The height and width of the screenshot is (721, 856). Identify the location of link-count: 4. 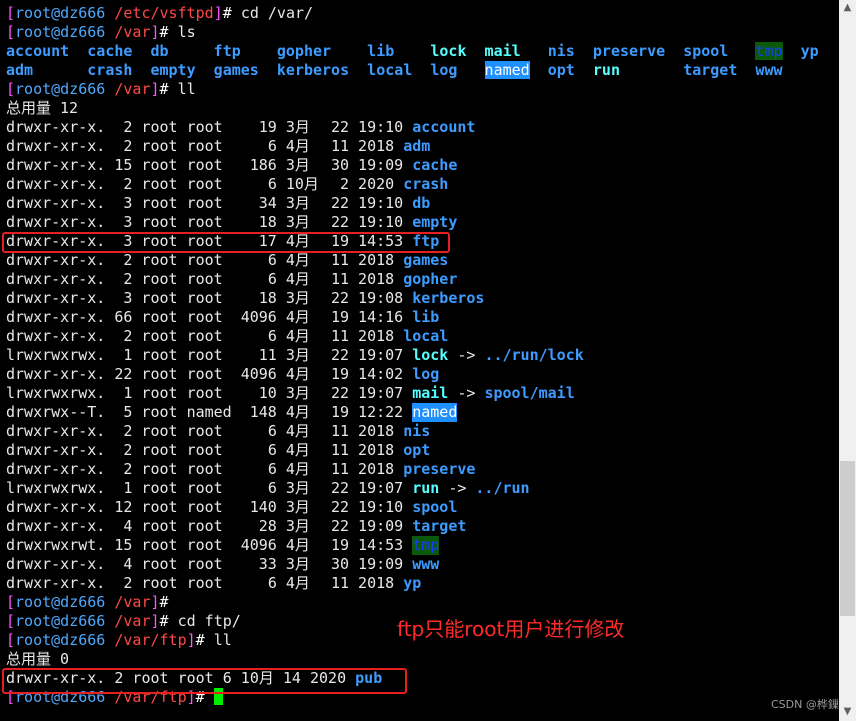
(128, 526).